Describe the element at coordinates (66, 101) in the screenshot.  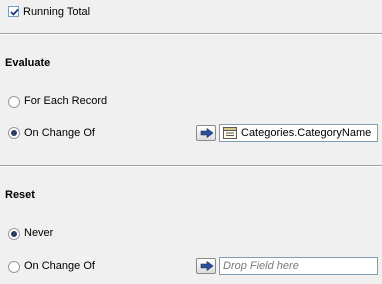
I see `evaluate-for-each-record-label: For Each Record` at that location.